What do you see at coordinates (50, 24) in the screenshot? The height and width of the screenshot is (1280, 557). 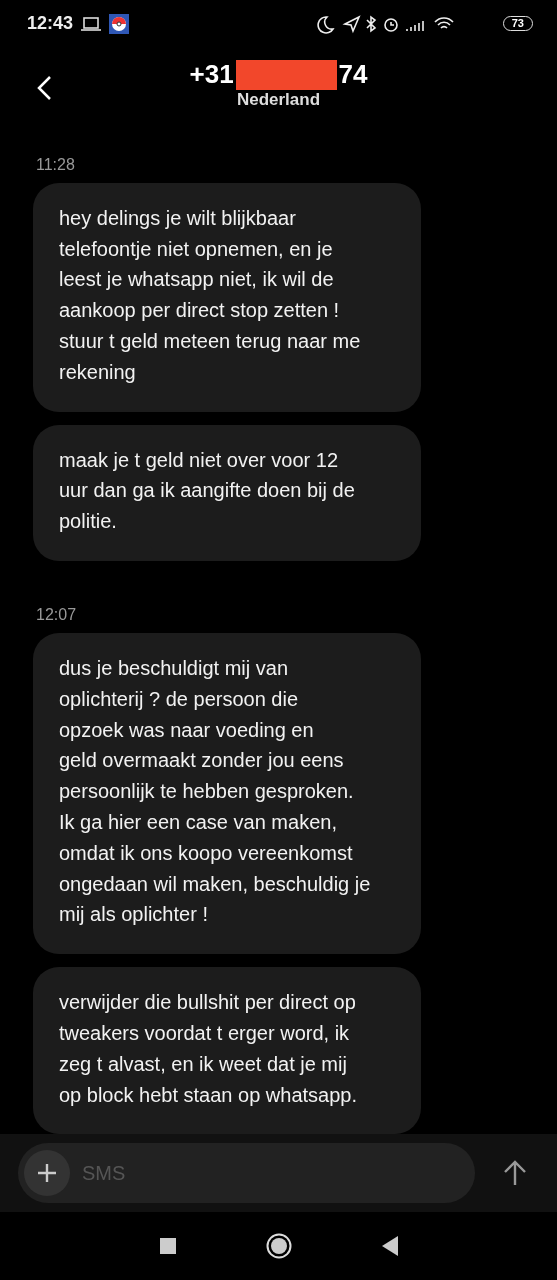 I see `clock-time: 12:43` at bounding box center [50, 24].